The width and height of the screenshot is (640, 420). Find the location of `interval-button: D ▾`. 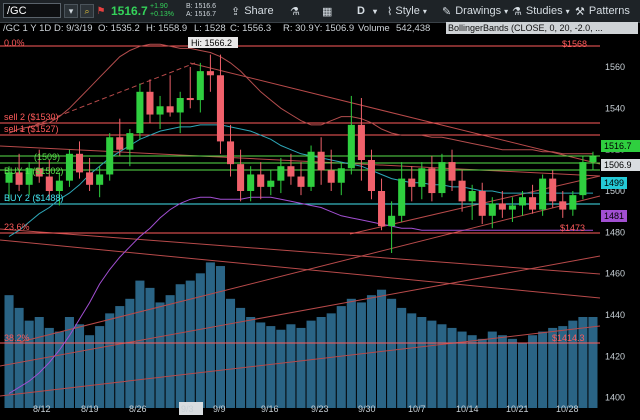

interval-button: D ▾ is located at coordinates (367, 11).